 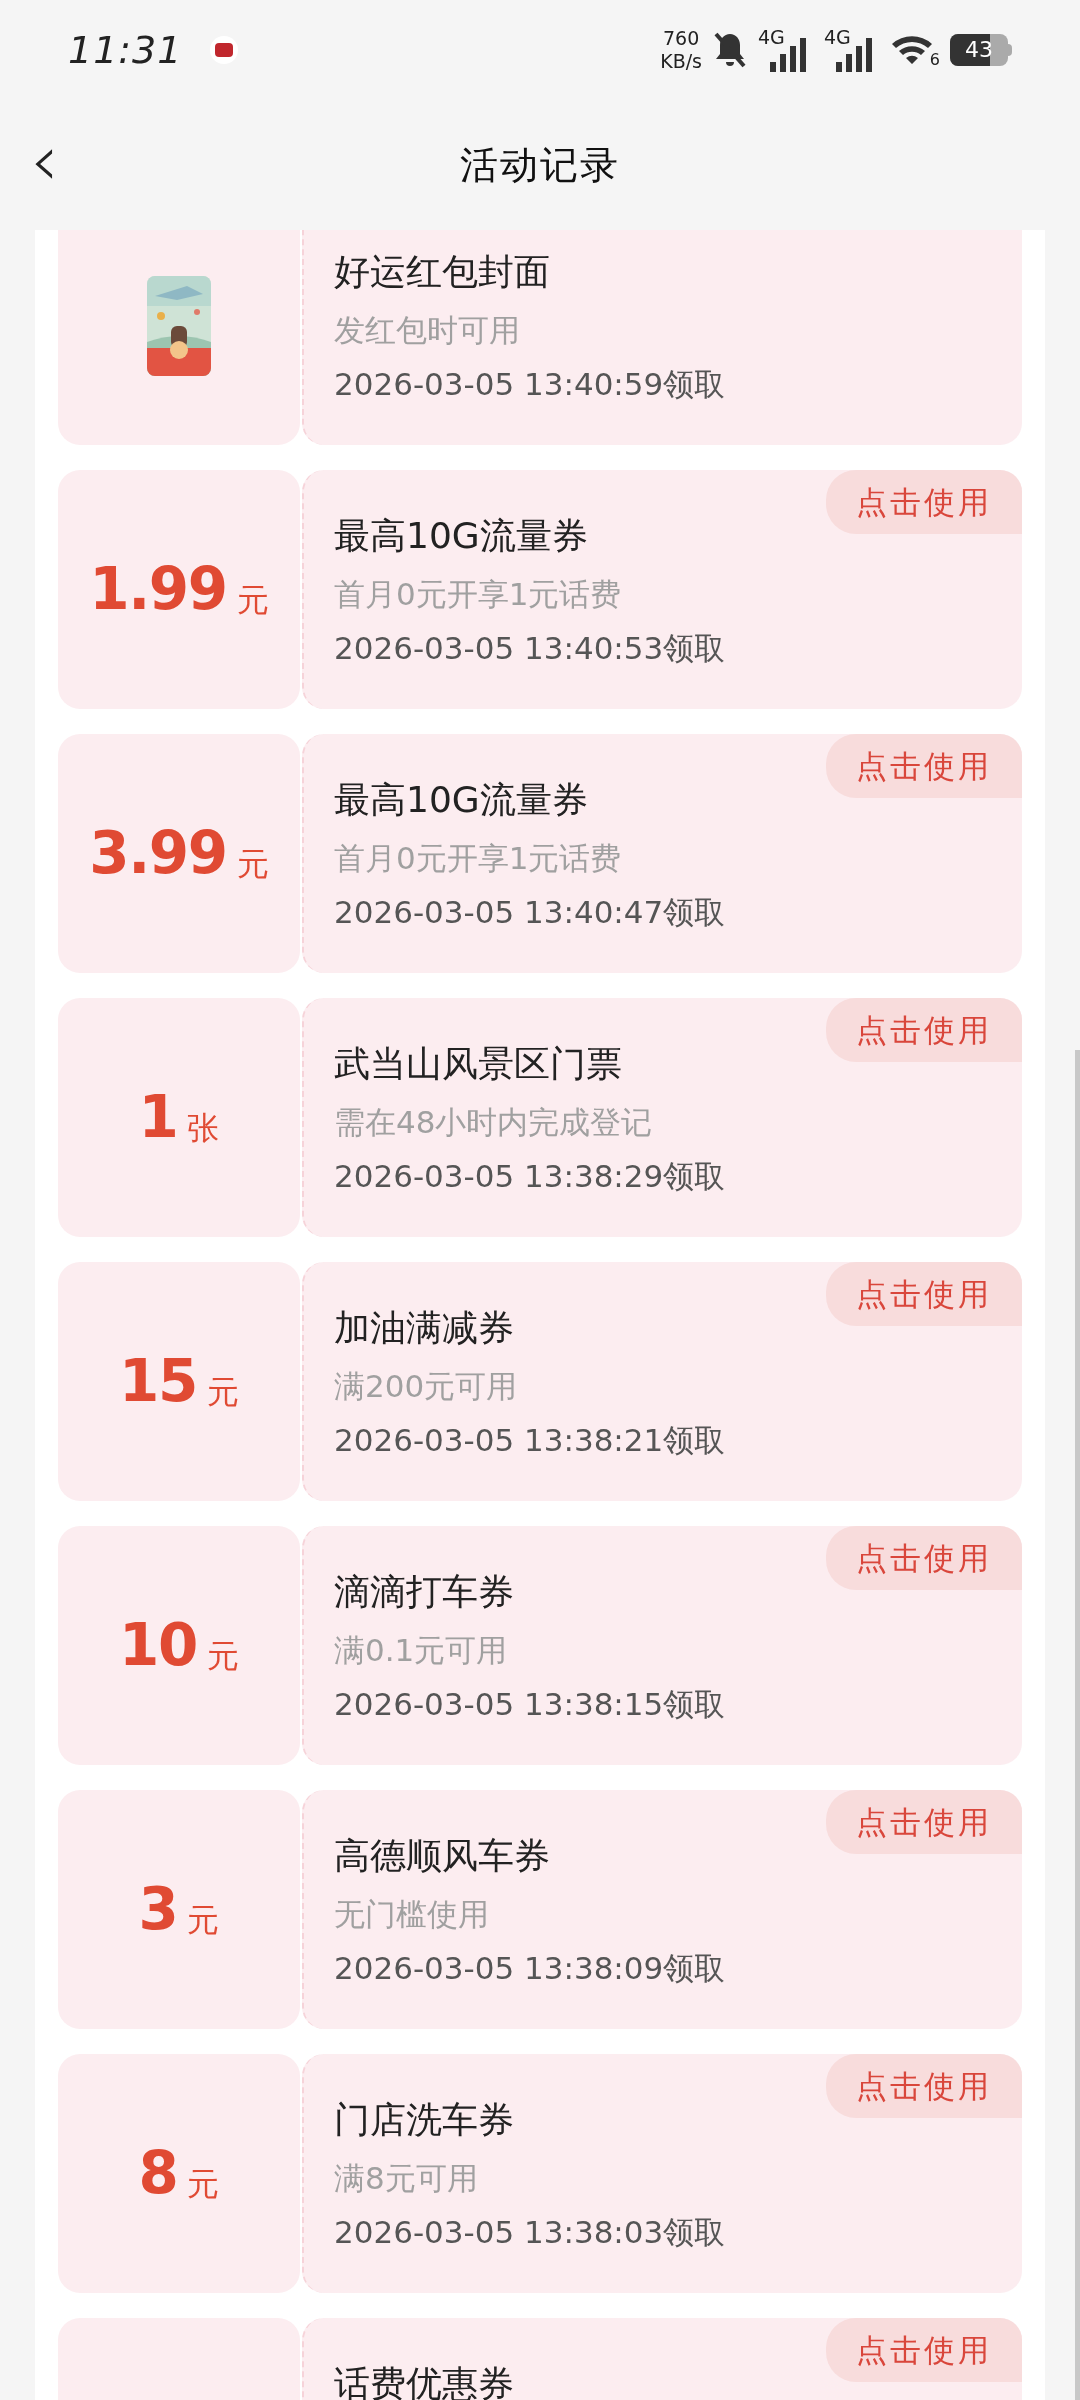 What do you see at coordinates (224, 50) in the screenshot?
I see `app-notification-icon` at bounding box center [224, 50].